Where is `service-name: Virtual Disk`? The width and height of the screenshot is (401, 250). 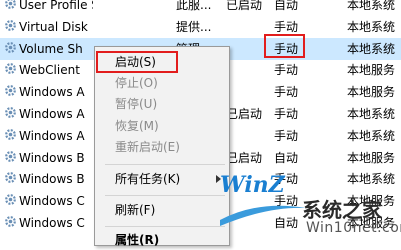 service-name: Virtual Disk is located at coordinates (53, 26).